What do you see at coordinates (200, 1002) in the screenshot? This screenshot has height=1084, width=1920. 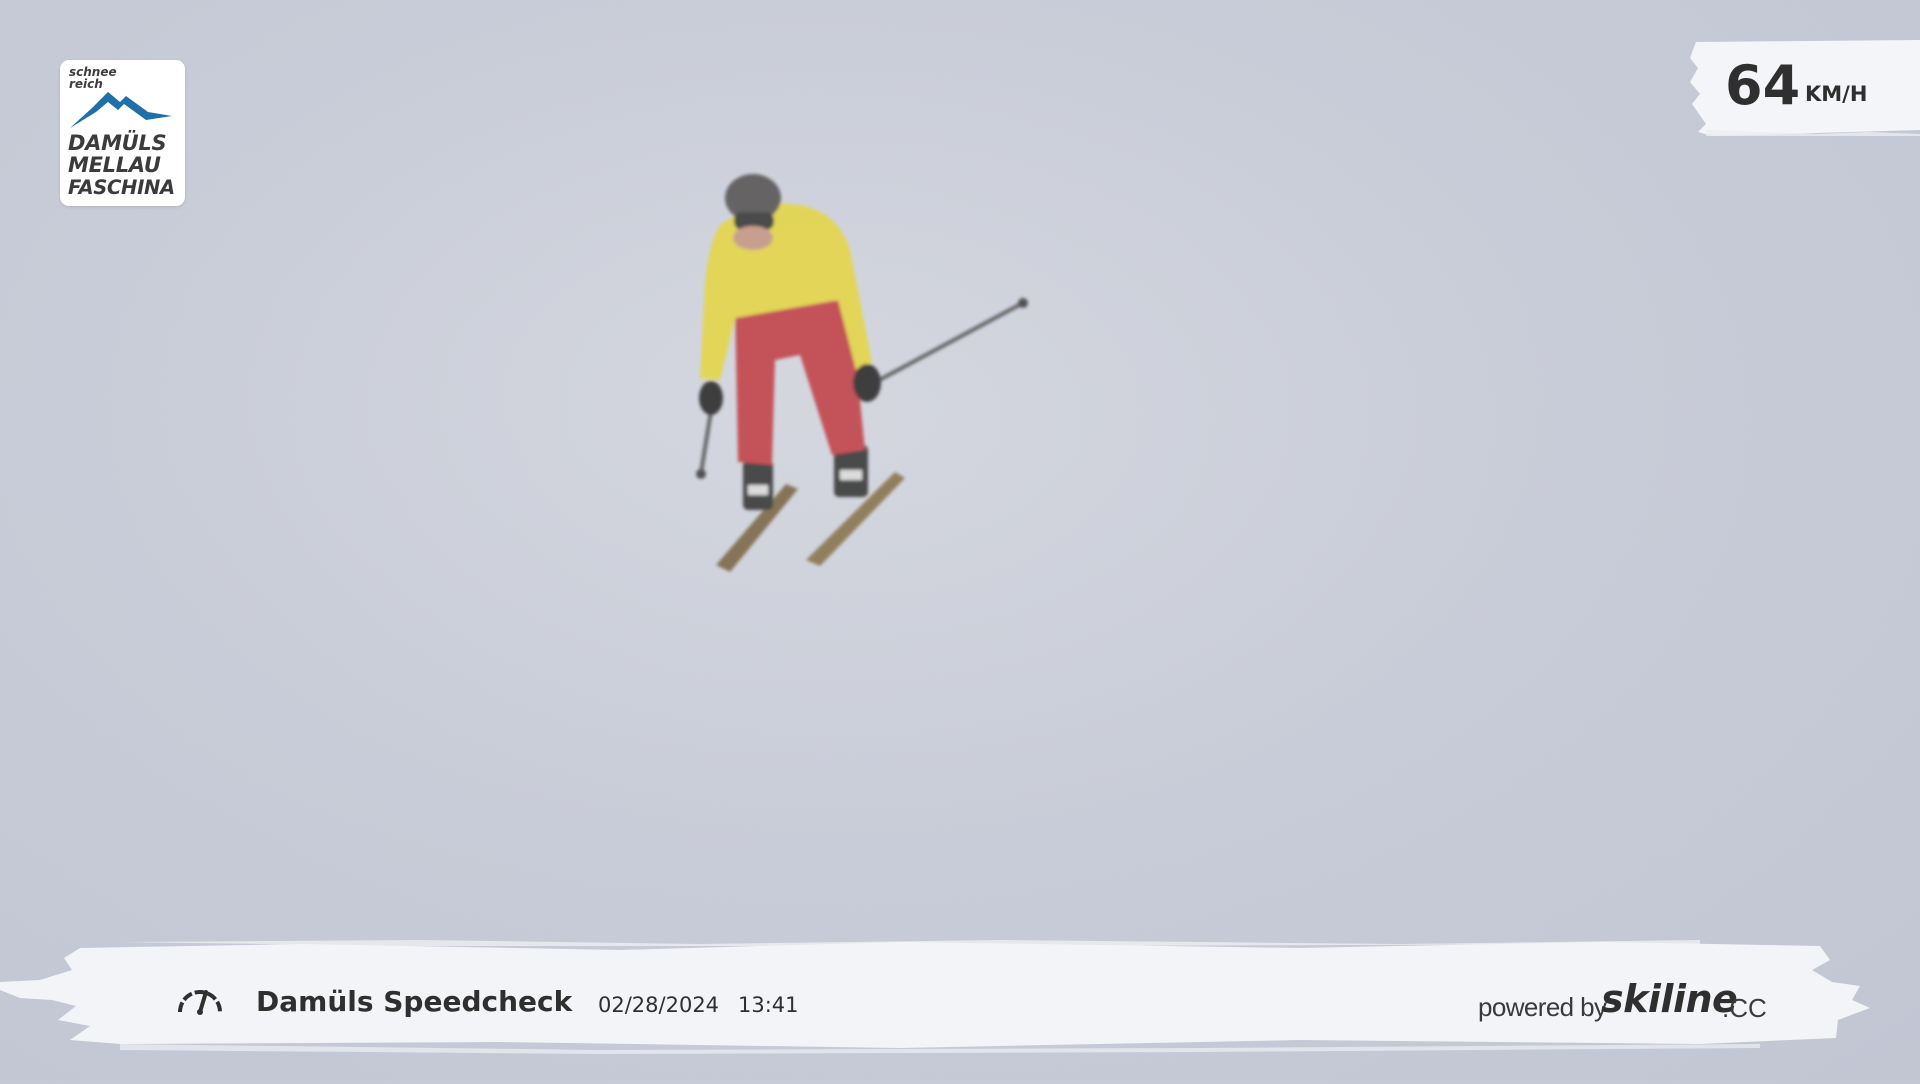 I see `speedometer-icon` at bounding box center [200, 1002].